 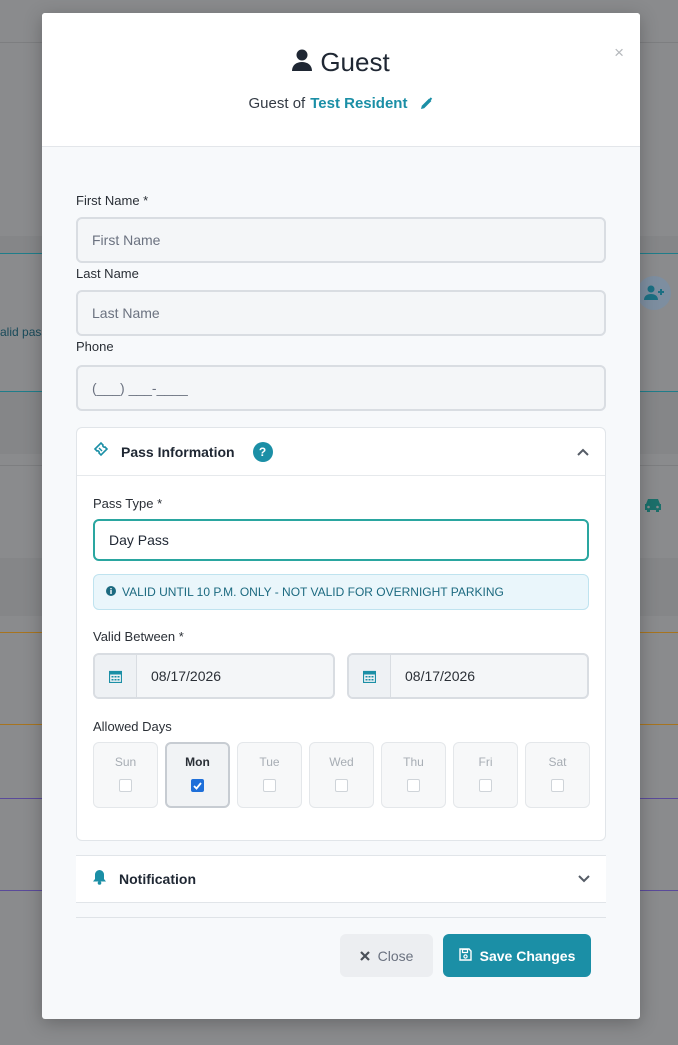 What do you see at coordinates (125, 762) in the screenshot?
I see `day-label: Sun` at bounding box center [125, 762].